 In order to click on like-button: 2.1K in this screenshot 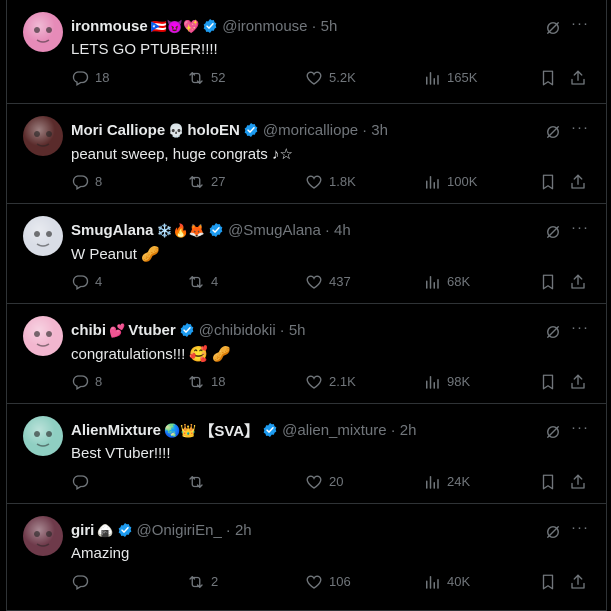, I will do `click(330, 382)`.